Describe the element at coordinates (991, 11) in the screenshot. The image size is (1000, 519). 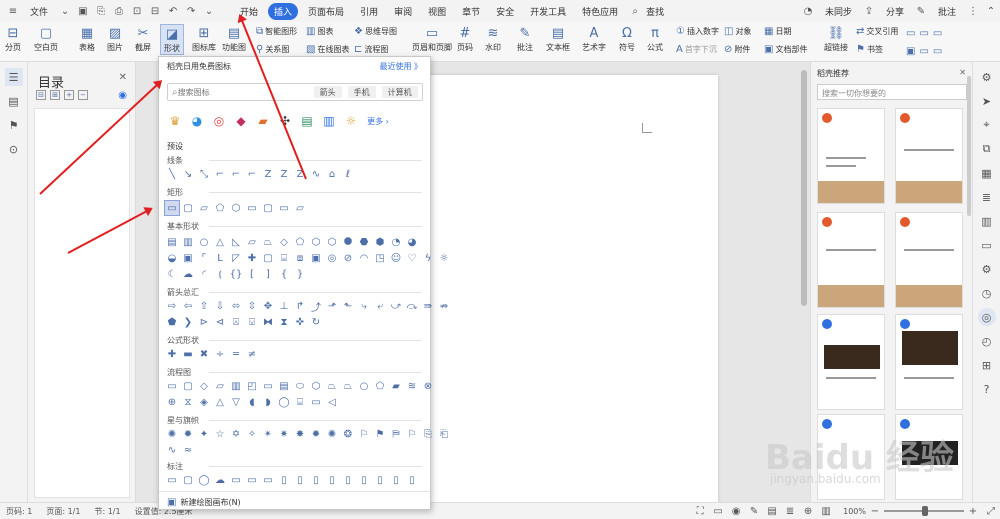
I see `collapse-icon: ⌃` at that location.